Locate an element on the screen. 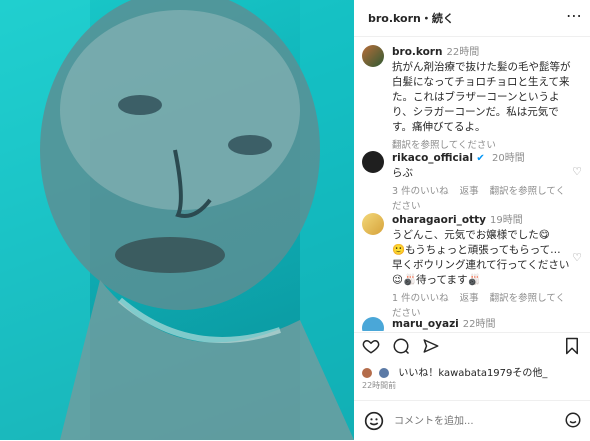 The width and height of the screenshot is (590, 441). comment-likes: 1 件のいいね is located at coordinates (420, 298).